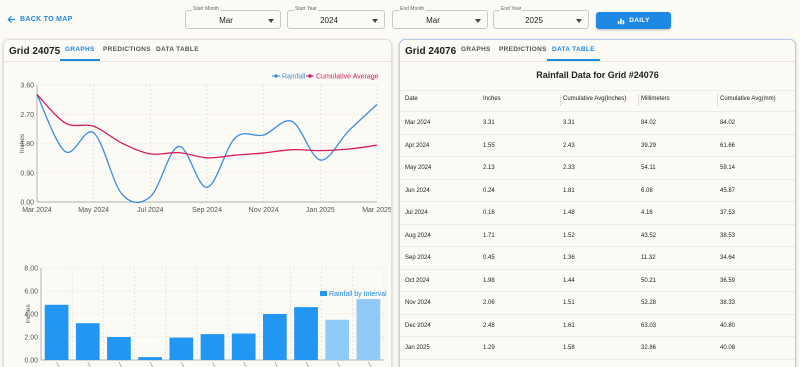 Image resolution: width=800 pixels, height=367 pixels. What do you see at coordinates (569, 280) in the screenshot?
I see `table-cell: 1.44` at bounding box center [569, 280].